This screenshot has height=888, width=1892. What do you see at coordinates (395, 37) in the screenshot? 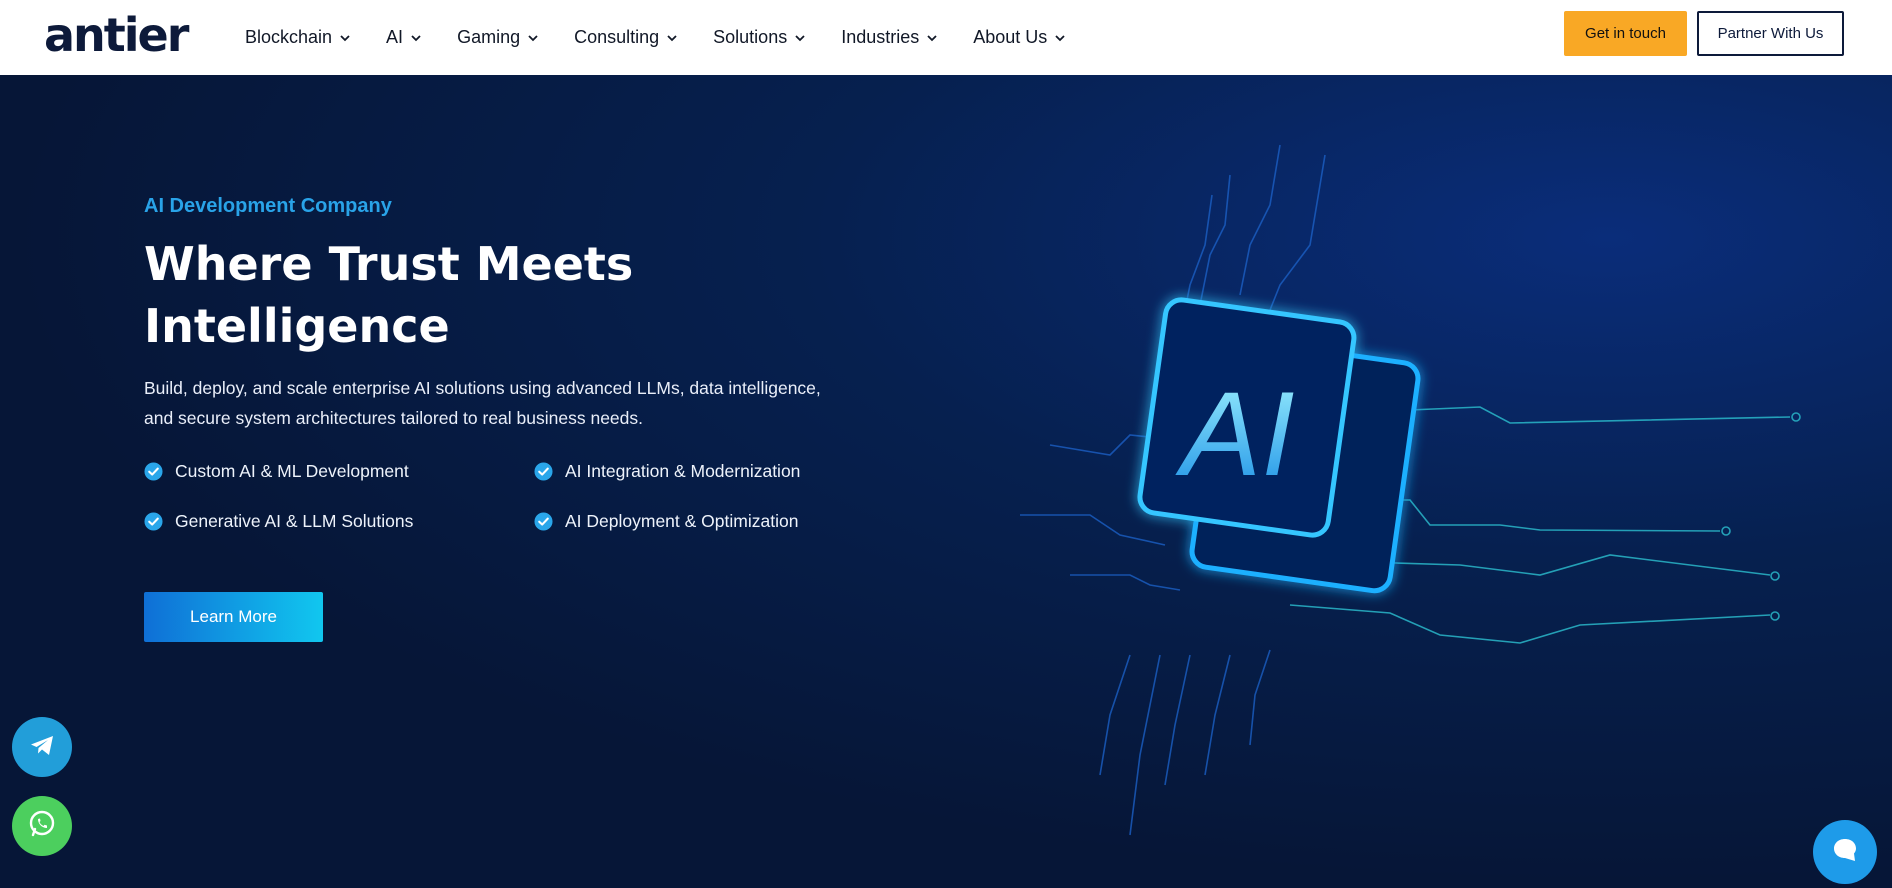
I see `nav-item-label: AI` at bounding box center [395, 37].